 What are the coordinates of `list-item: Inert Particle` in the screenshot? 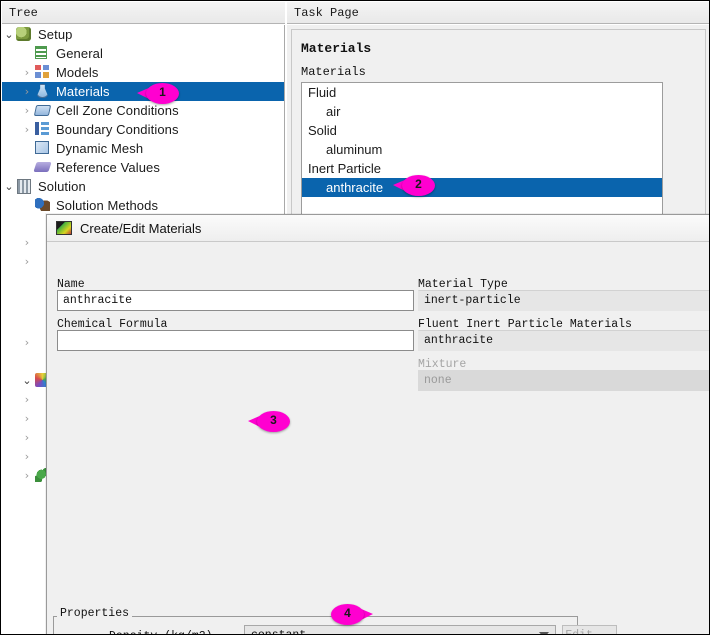 It's located at (482, 168).